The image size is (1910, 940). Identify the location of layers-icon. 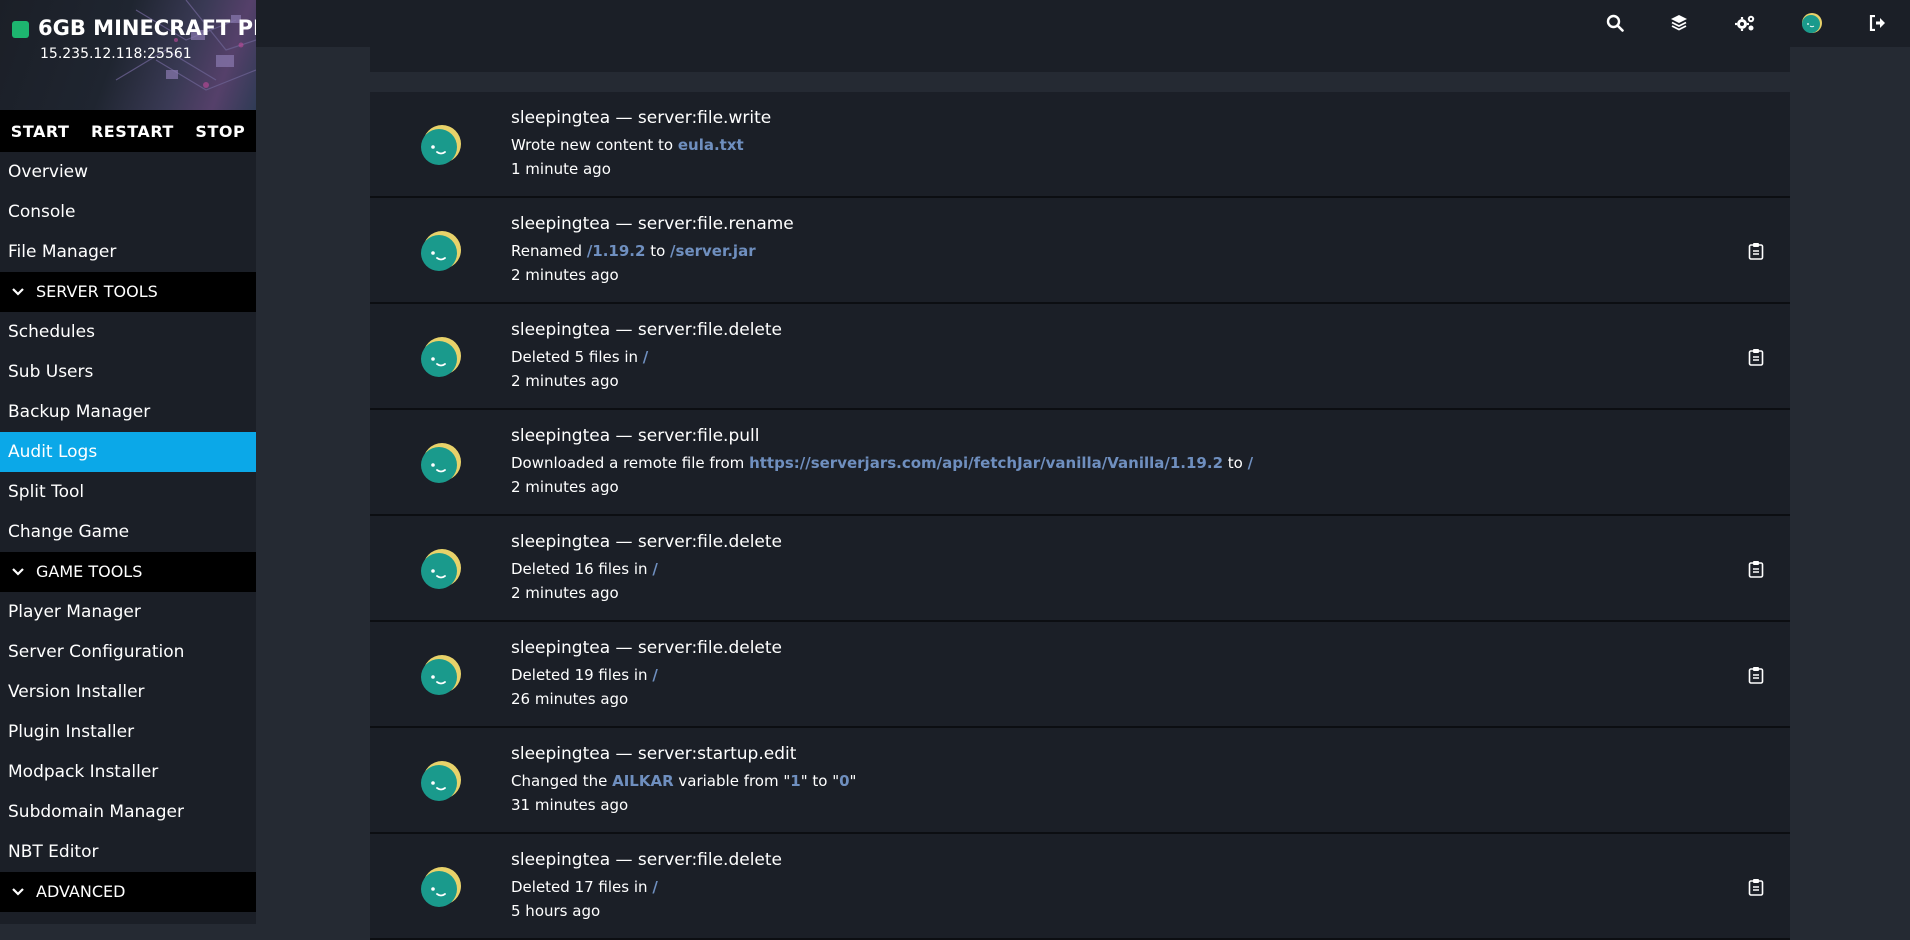
(1679, 23).